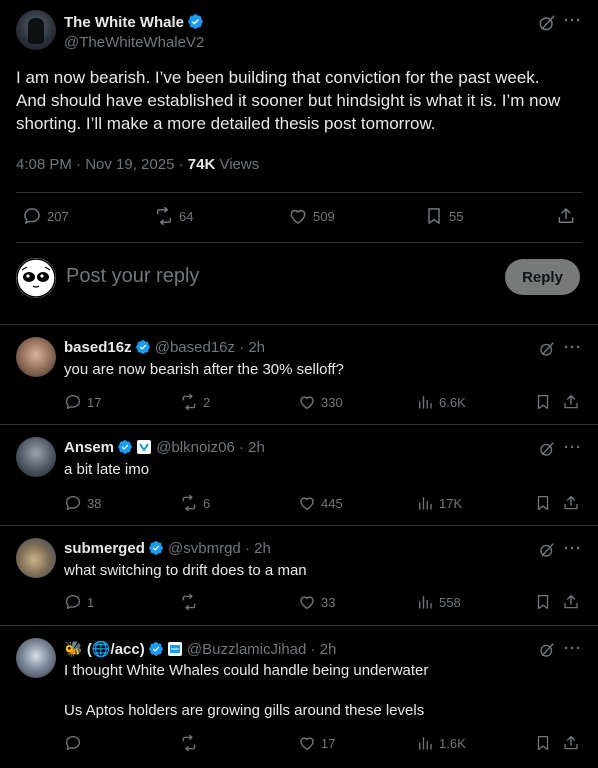 The width and height of the screenshot is (598, 768). I want to click on reply-author-name: submerged, so click(104, 548).